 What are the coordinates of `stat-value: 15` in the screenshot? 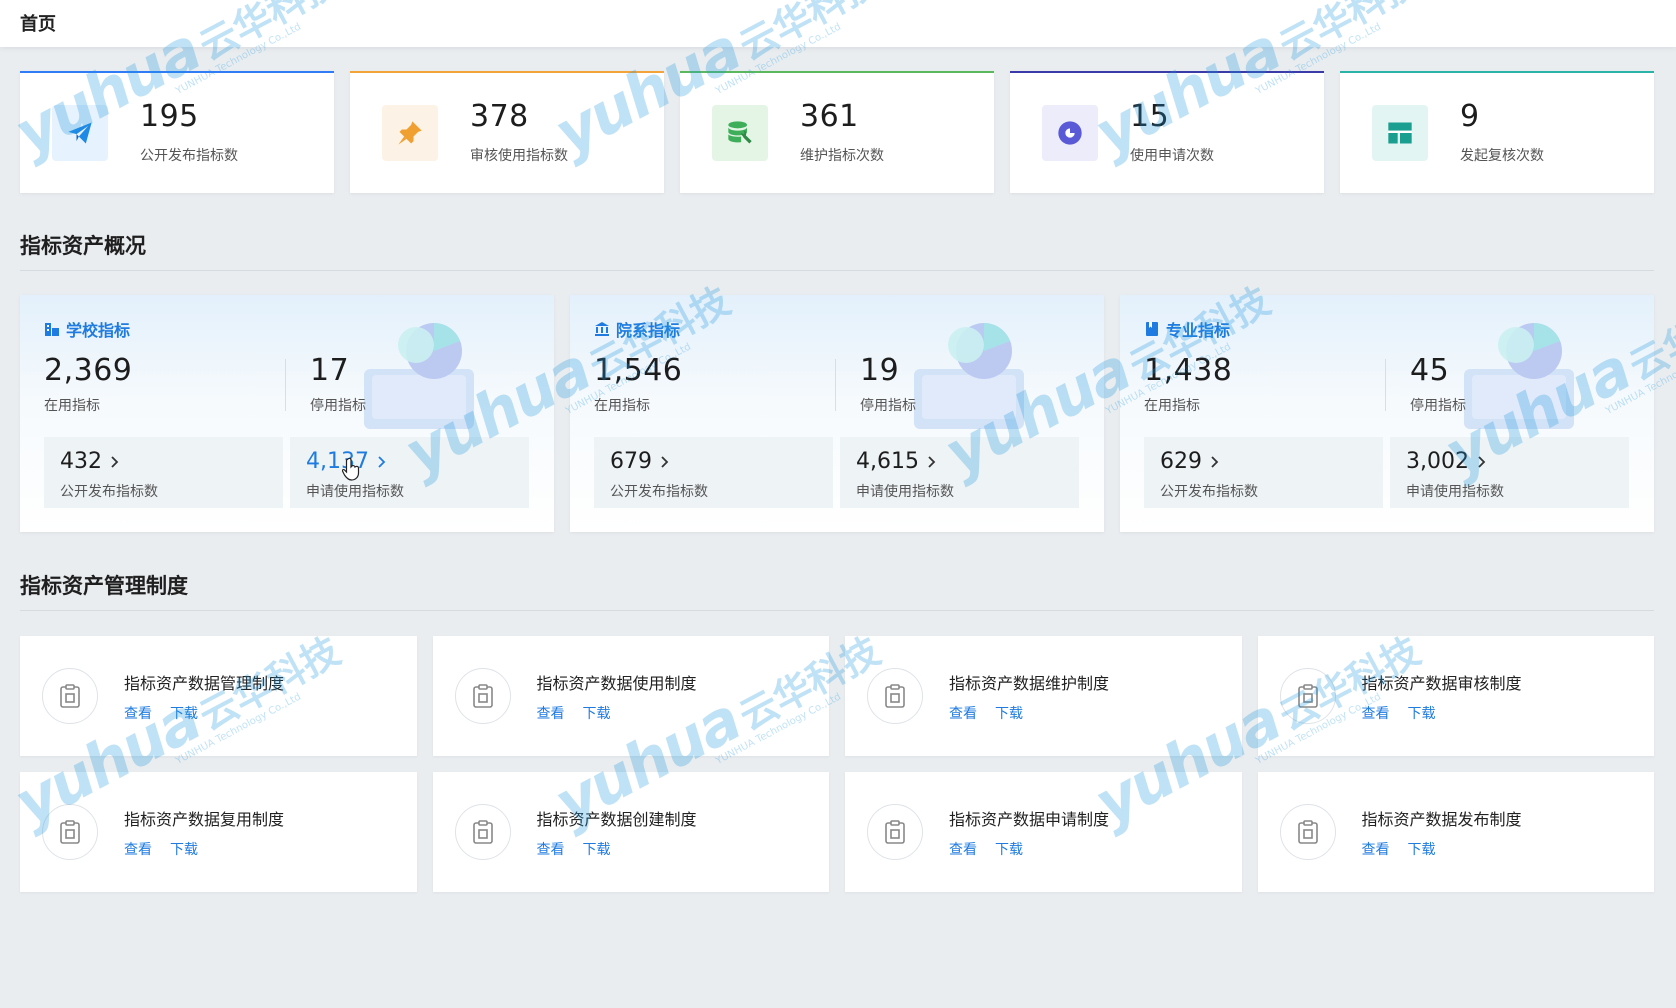 It's located at (1150, 116).